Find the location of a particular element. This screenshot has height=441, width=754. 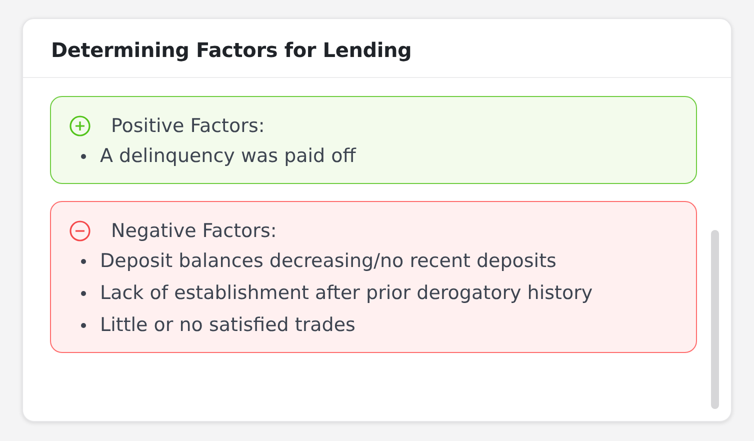

minus-circle-icon is located at coordinates (80, 231).